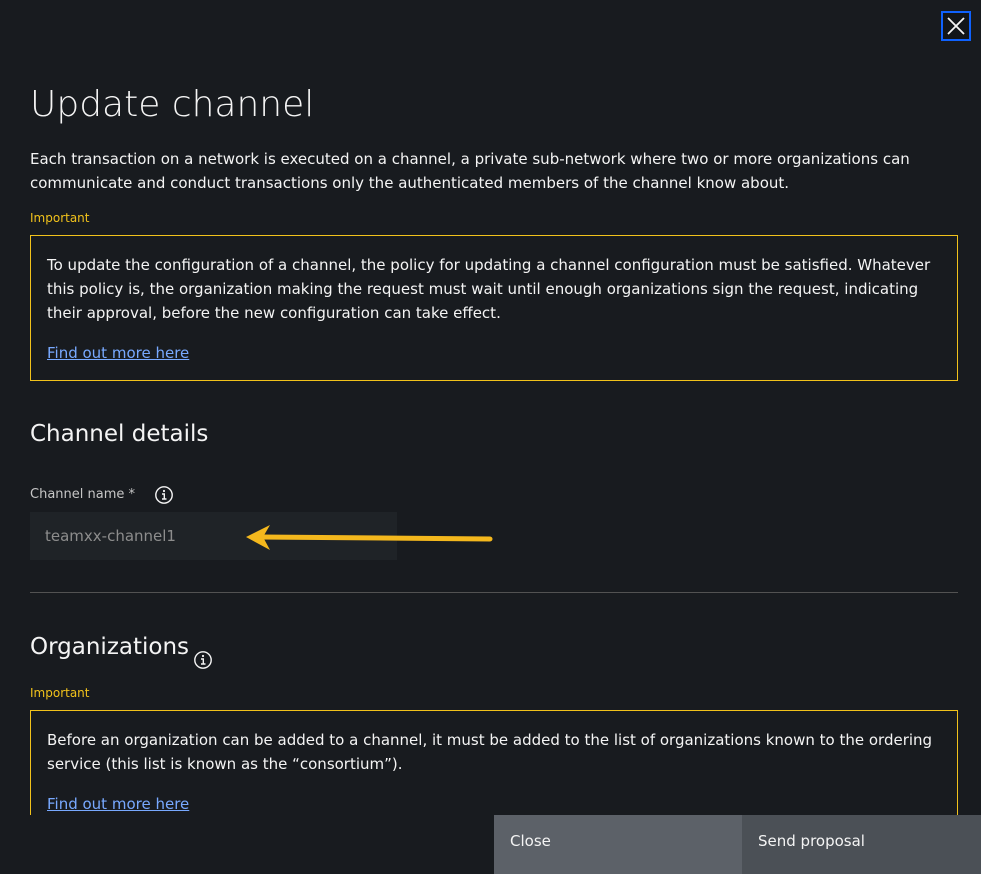  I want to click on channel-details-heading: Channel details, so click(119, 434).